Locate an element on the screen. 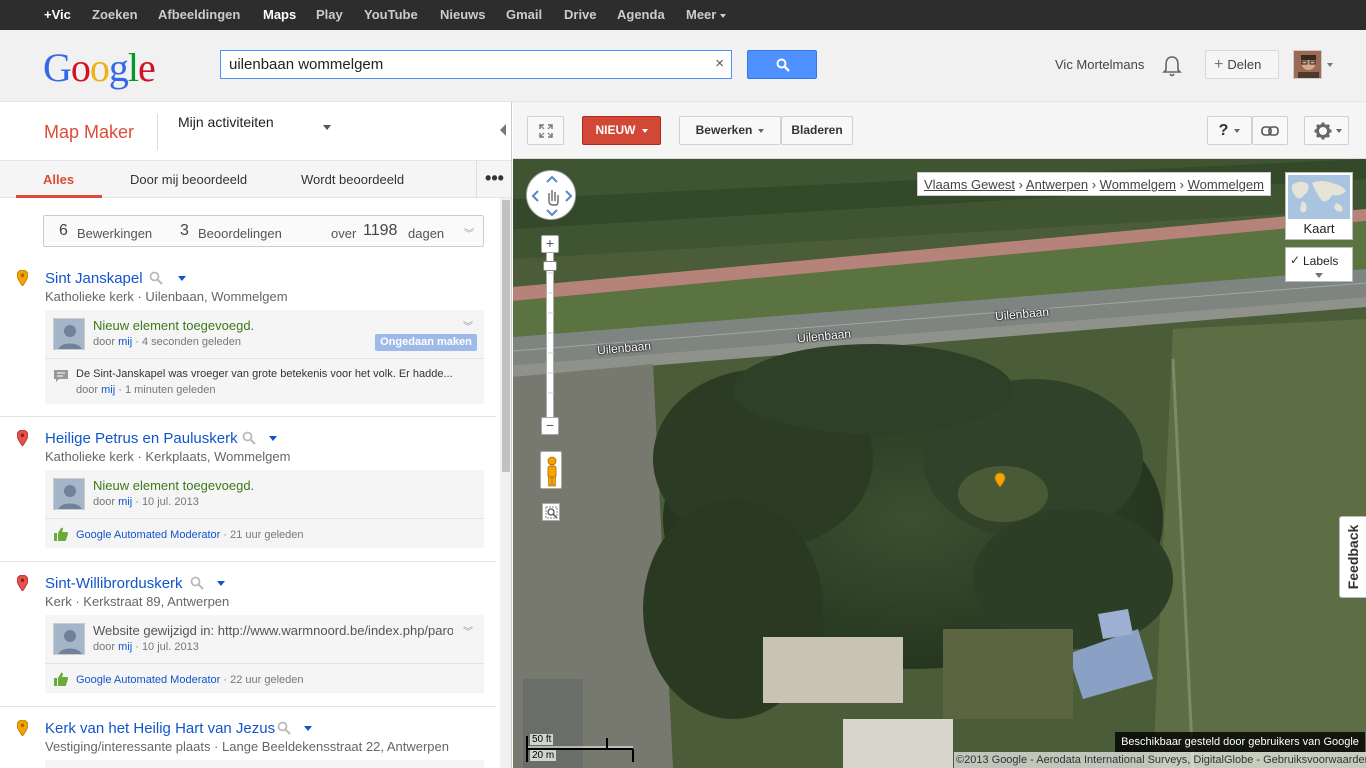  map-type-label: Kaart is located at coordinates (1319, 228).